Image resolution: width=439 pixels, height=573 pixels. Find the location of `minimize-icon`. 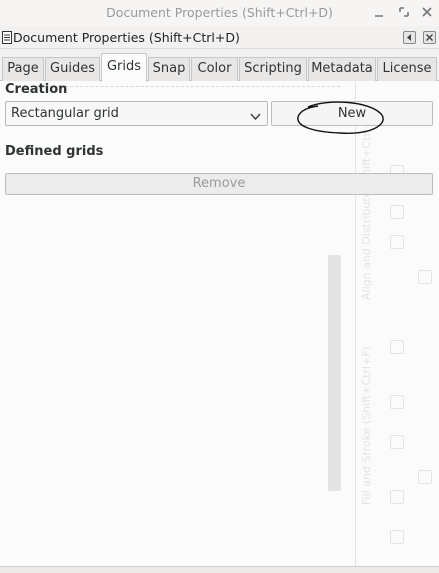

minimize-icon is located at coordinates (379, 12).